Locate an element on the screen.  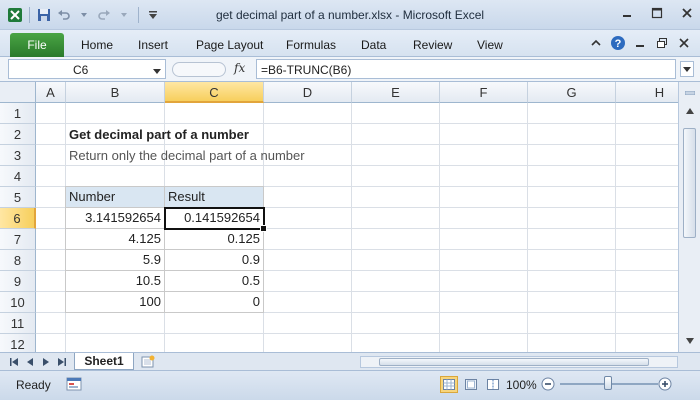
column-header-h: H is located at coordinates (647, 92).